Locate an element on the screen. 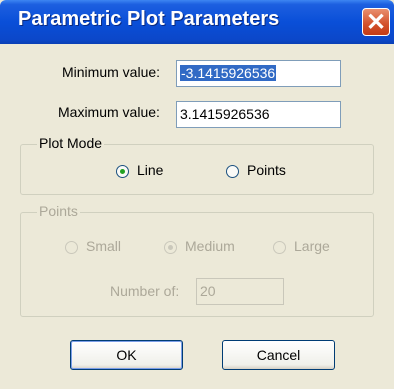 The height and width of the screenshot is (389, 394). window-title: Parametric Plot Parameters is located at coordinates (149, 19).